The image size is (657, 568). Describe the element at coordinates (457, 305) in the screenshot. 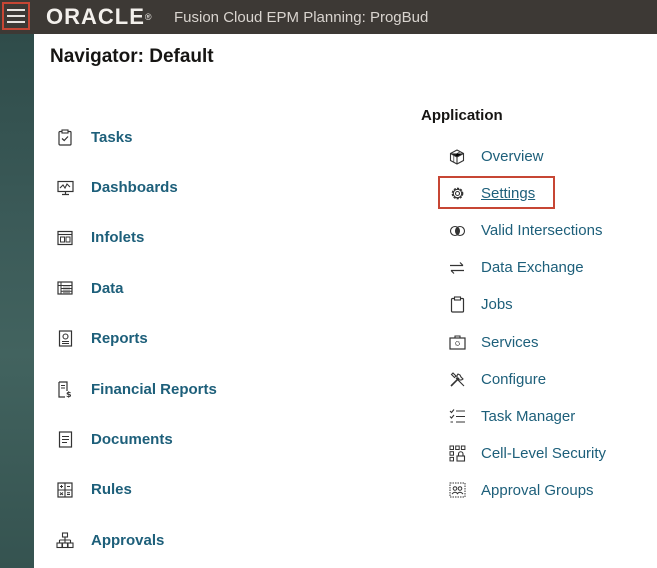

I see `clipboard-icon` at that location.